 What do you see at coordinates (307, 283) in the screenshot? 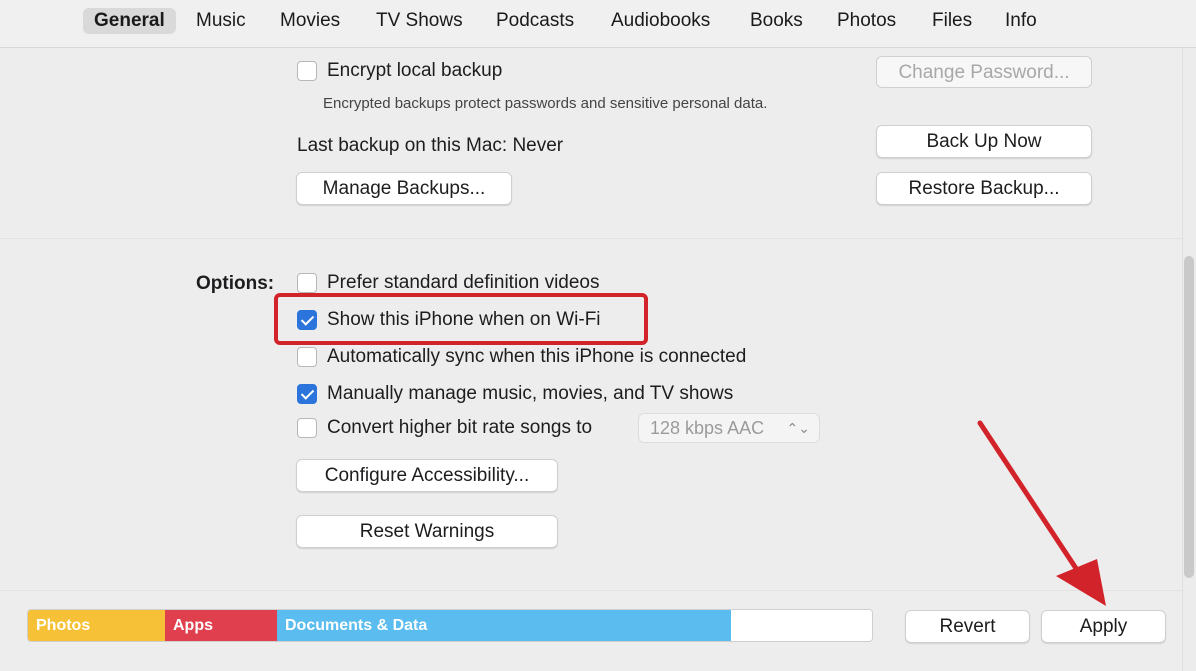
I see `prefer-sd-checkbox` at bounding box center [307, 283].